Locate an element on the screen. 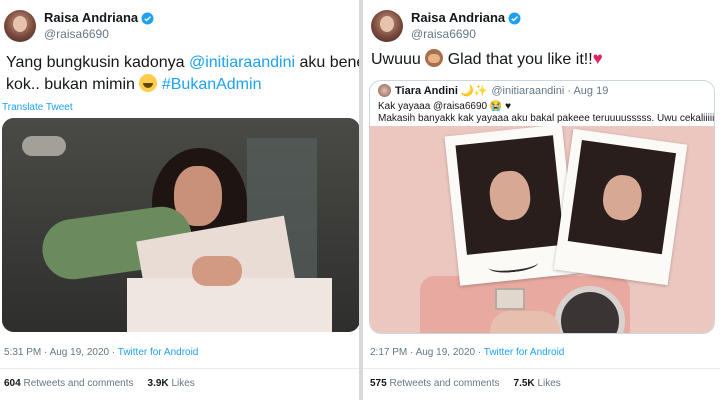 This screenshot has width=720, height=400. see-no-evil-monkey-emoji-icon is located at coordinates (434, 58).